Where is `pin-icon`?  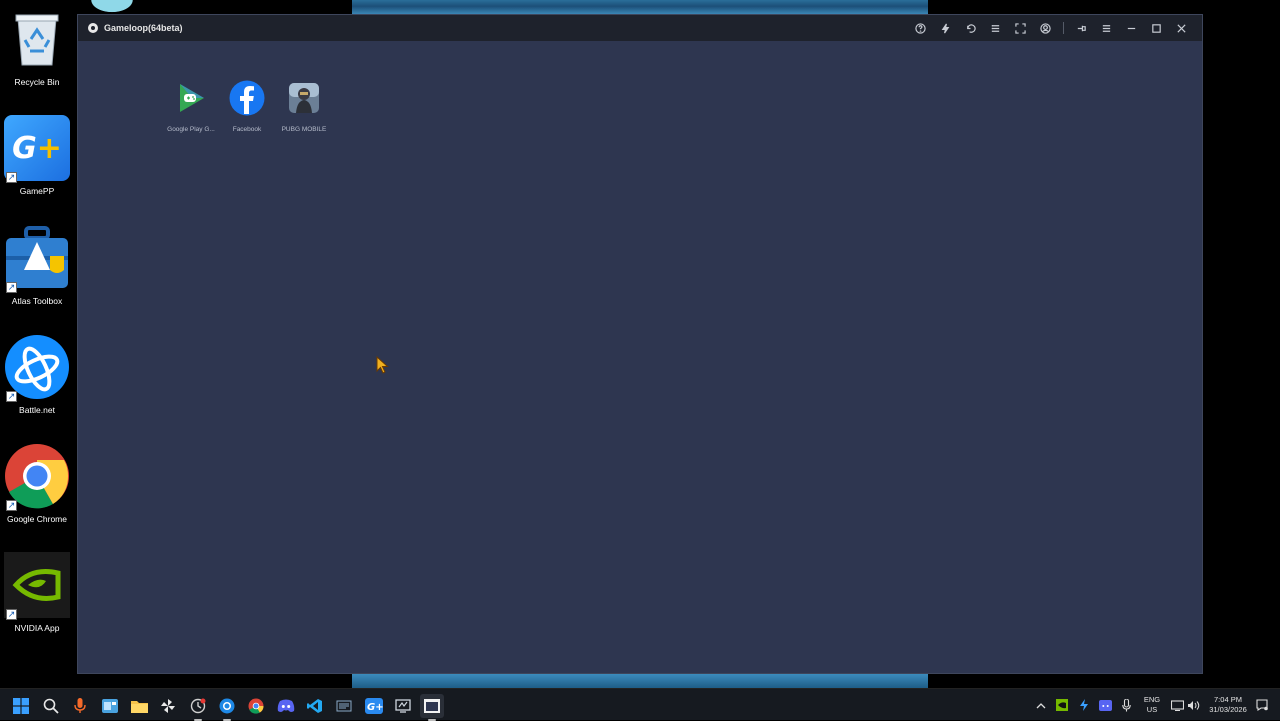 pin-icon is located at coordinates (1081, 28).